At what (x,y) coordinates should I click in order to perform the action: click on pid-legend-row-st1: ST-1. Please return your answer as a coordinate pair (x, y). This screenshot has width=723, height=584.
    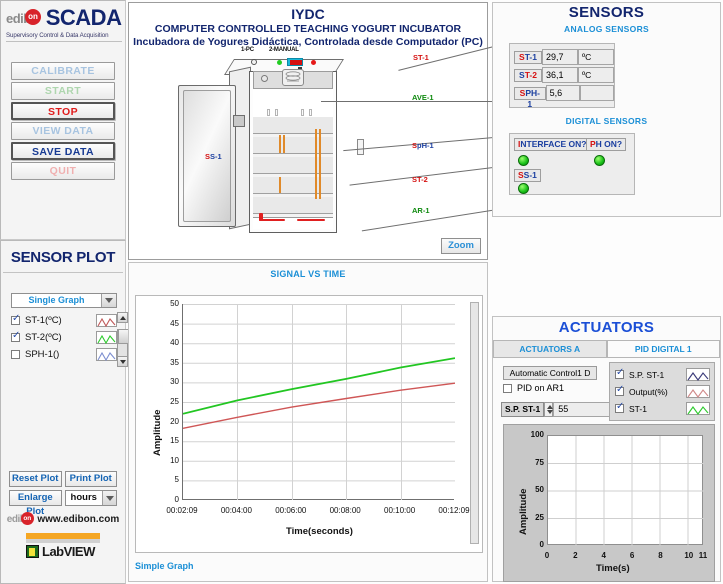
    Looking at the image, I should click on (662, 408).